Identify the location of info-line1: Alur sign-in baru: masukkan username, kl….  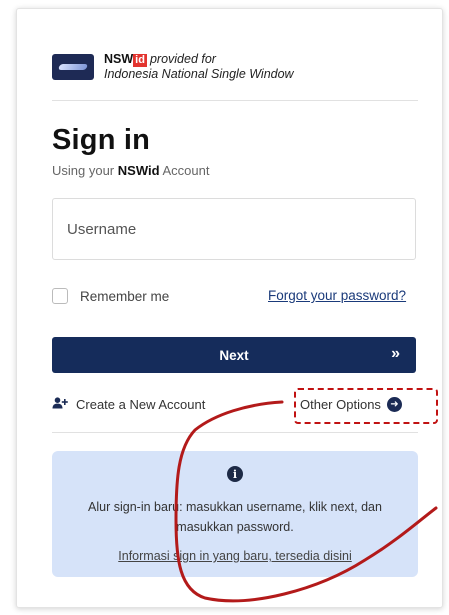
(235, 507).